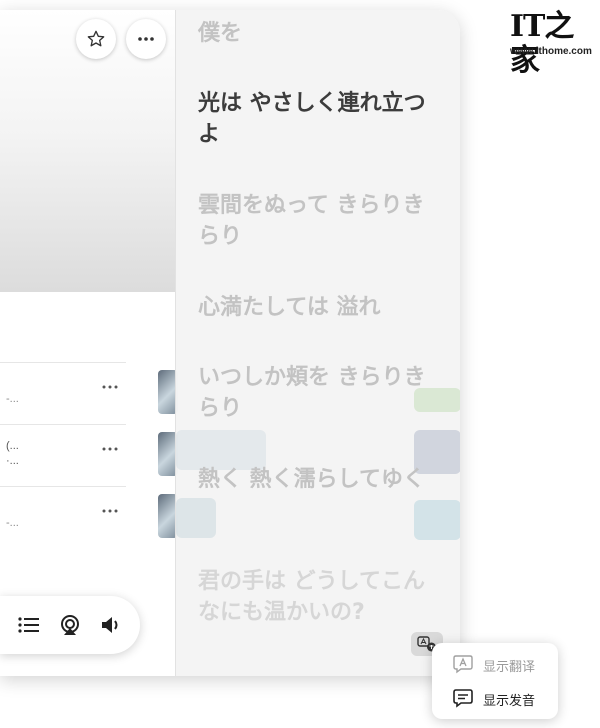  What do you see at coordinates (318, 221) in the screenshot?
I see `lyric-line: 雲間をぬって きらりきらり` at bounding box center [318, 221].